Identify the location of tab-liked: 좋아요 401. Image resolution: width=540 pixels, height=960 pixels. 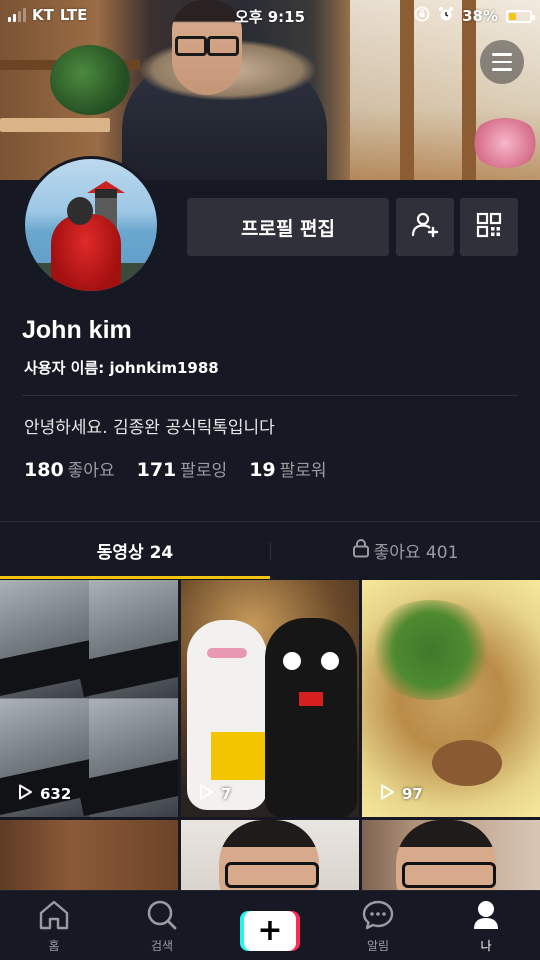
(405, 550).